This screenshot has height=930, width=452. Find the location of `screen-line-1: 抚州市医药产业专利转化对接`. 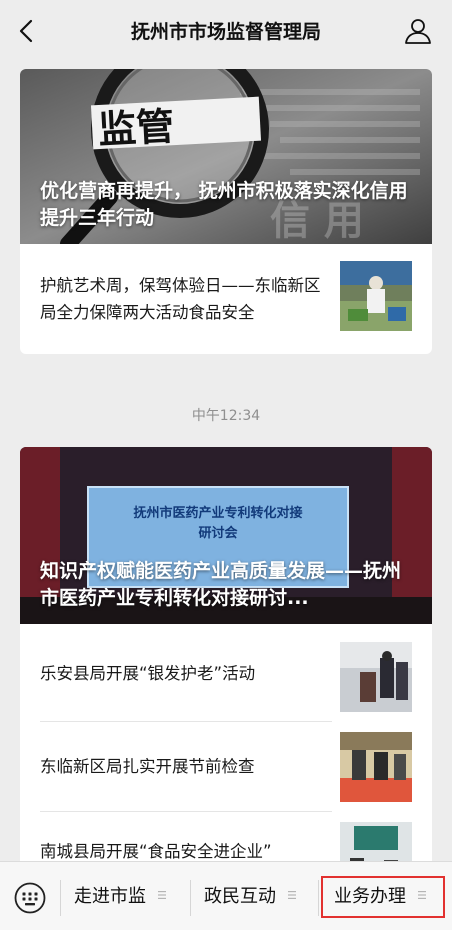

screen-line-1: 抚州市医药产业专利转化对接 is located at coordinates (217, 513).